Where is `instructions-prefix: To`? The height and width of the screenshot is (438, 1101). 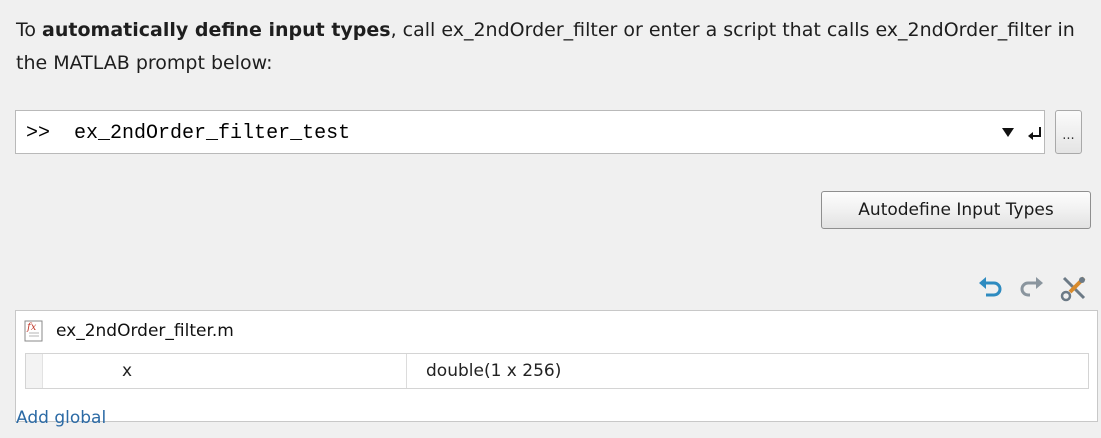
instructions-prefix: To is located at coordinates (29, 30).